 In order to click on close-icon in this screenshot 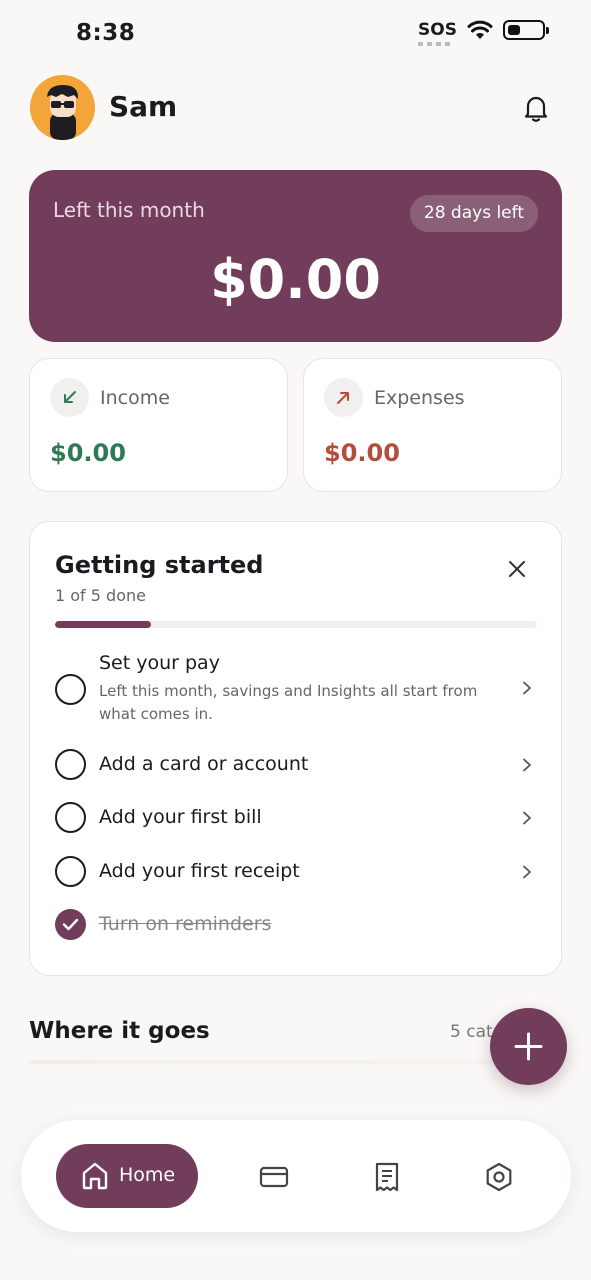, I will do `click(517, 569)`.